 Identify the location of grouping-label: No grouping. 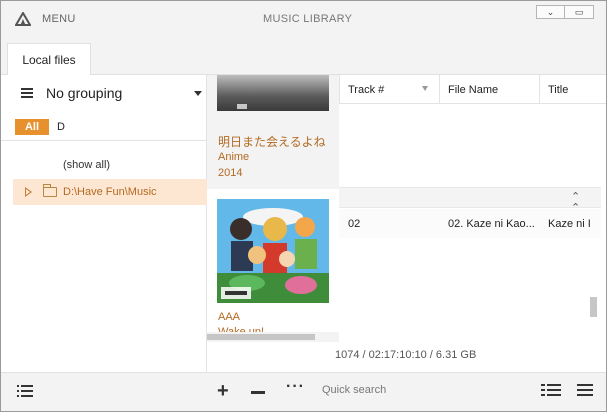
(84, 93).